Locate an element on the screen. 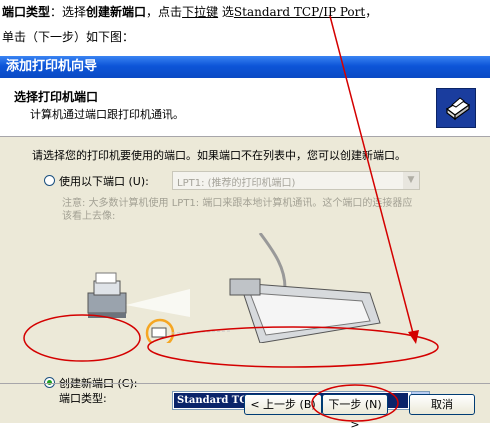 This screenshot has height=435, width=490. printer-illustration is located at coordinates (107, 295).